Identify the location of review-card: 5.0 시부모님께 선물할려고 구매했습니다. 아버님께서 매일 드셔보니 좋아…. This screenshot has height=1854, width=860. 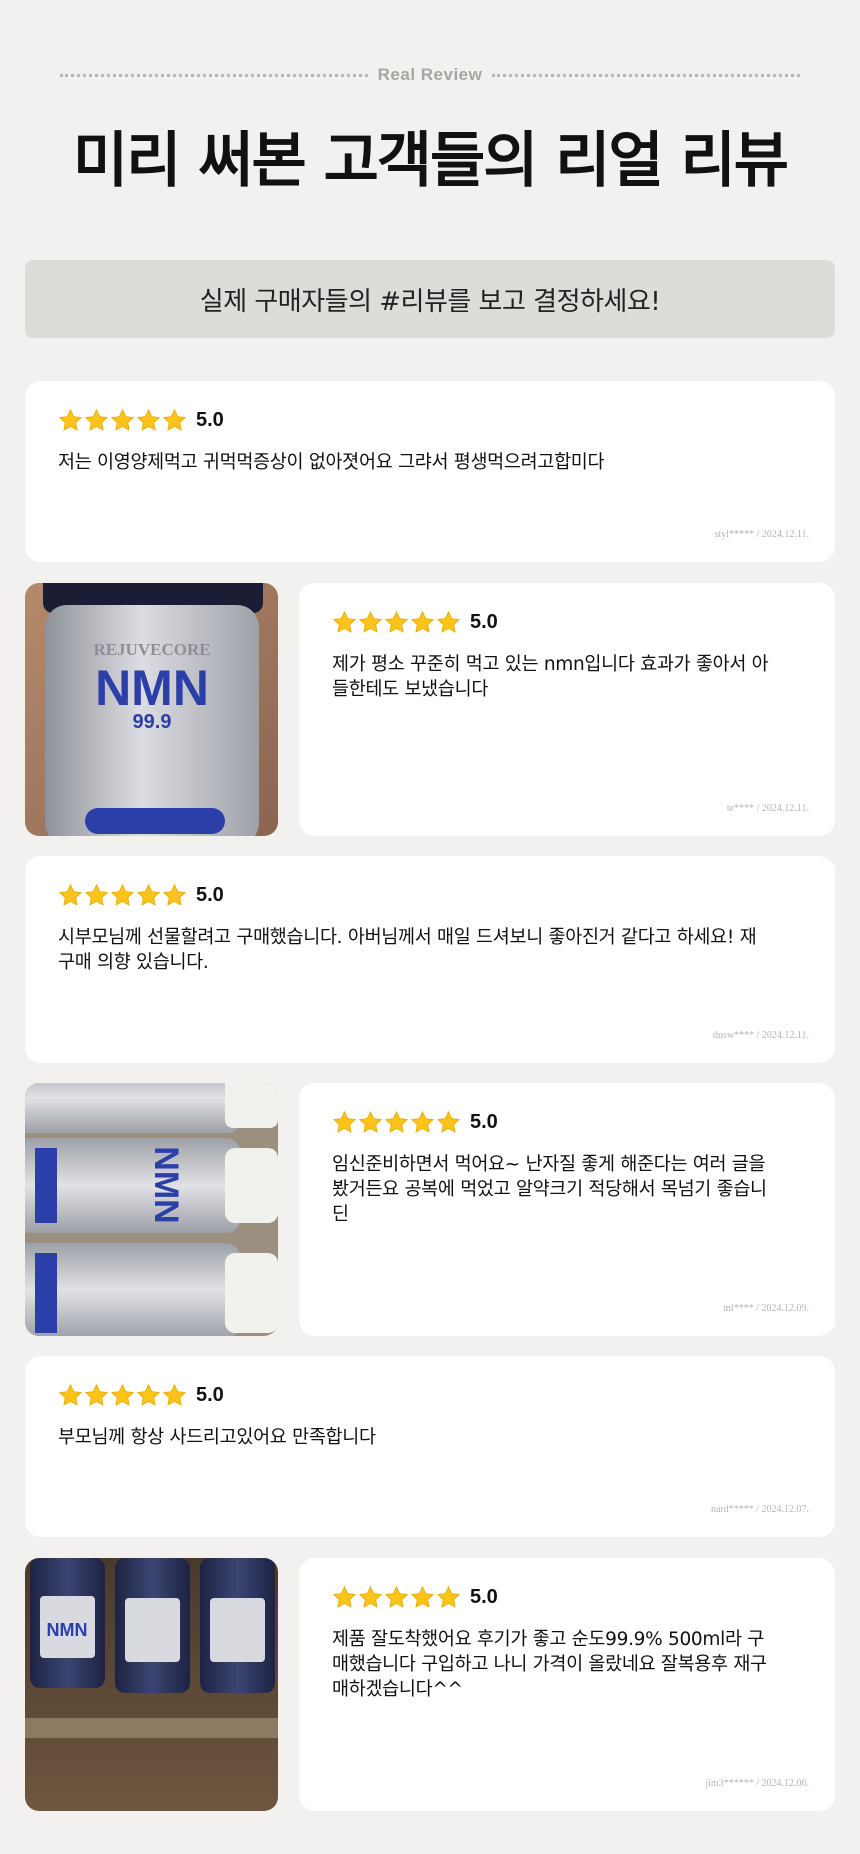
(430, 959).